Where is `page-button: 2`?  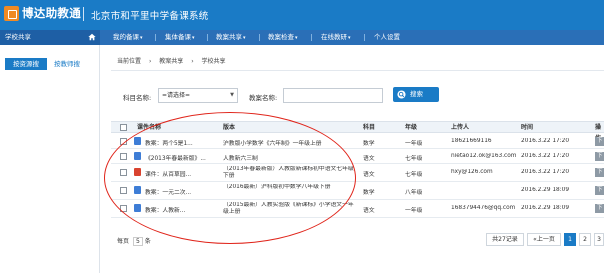 page-button: 2 is located at coordinates (585, 239).